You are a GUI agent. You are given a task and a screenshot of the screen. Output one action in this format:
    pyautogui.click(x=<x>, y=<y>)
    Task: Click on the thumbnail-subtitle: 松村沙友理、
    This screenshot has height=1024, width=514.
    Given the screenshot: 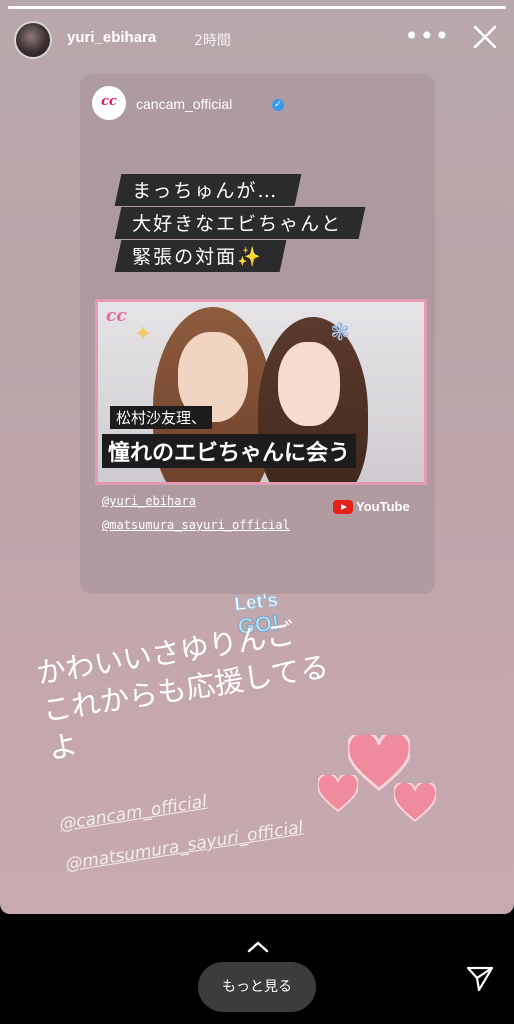 What is the action you would take?
    pyautogui.click(x=161, y=417)
    